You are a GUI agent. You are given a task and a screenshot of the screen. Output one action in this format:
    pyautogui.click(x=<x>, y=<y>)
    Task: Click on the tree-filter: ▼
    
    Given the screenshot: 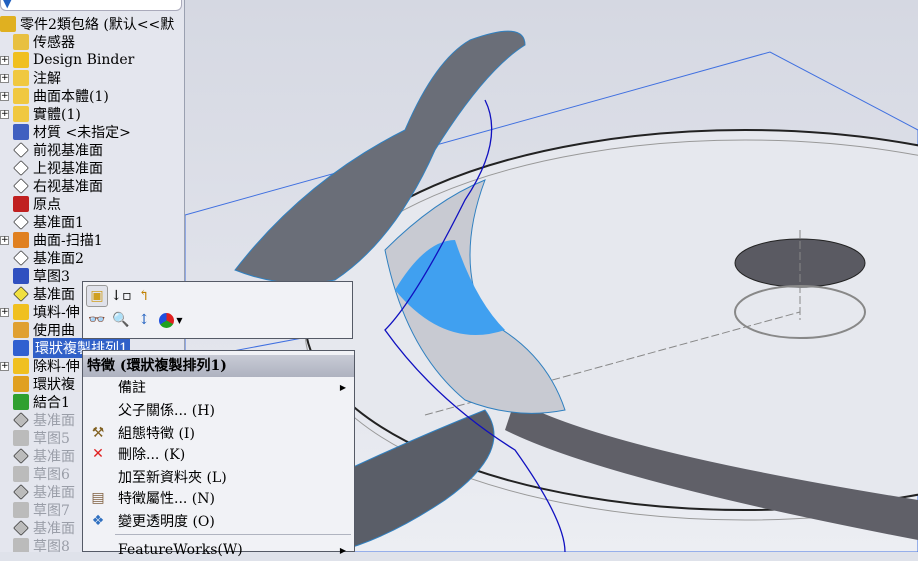 What is the action you would take?
    pyautogui.click(x=91, y=5)
    